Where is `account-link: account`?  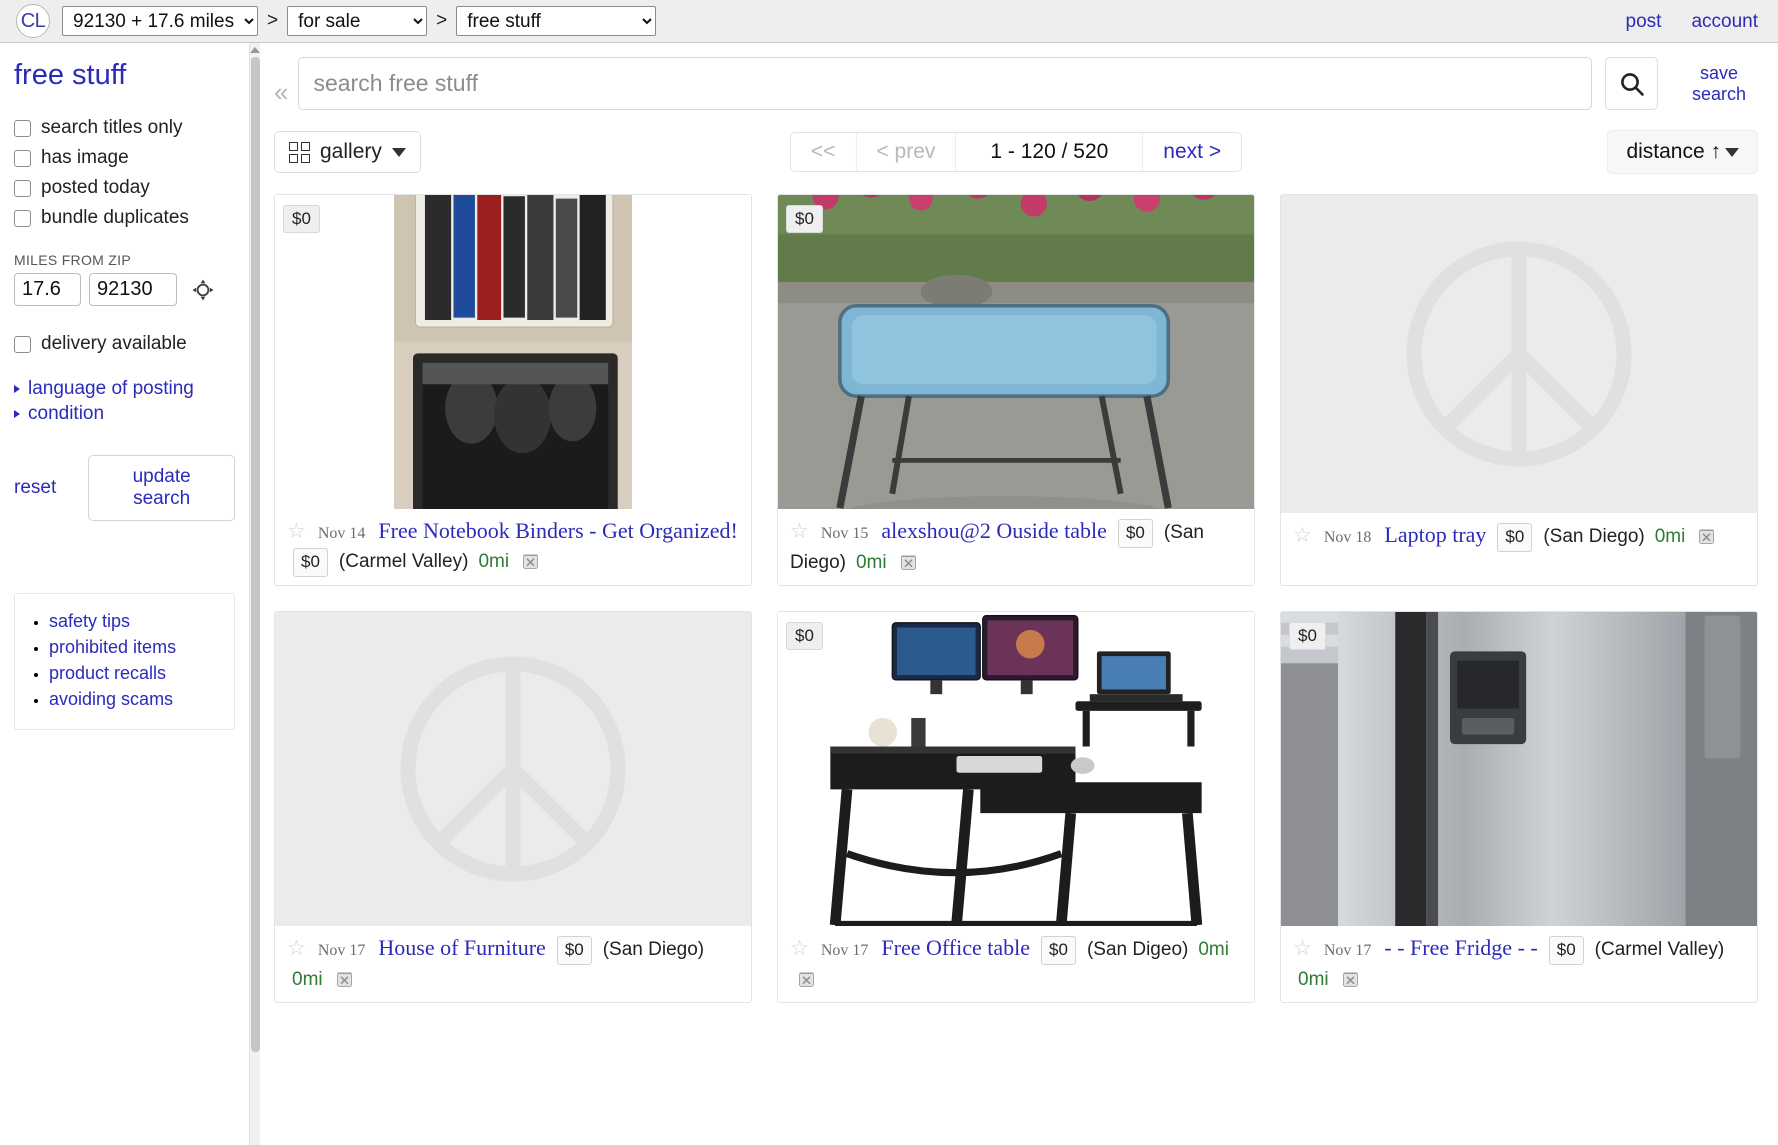
account-link: account is located at coordinates (1724, 22).